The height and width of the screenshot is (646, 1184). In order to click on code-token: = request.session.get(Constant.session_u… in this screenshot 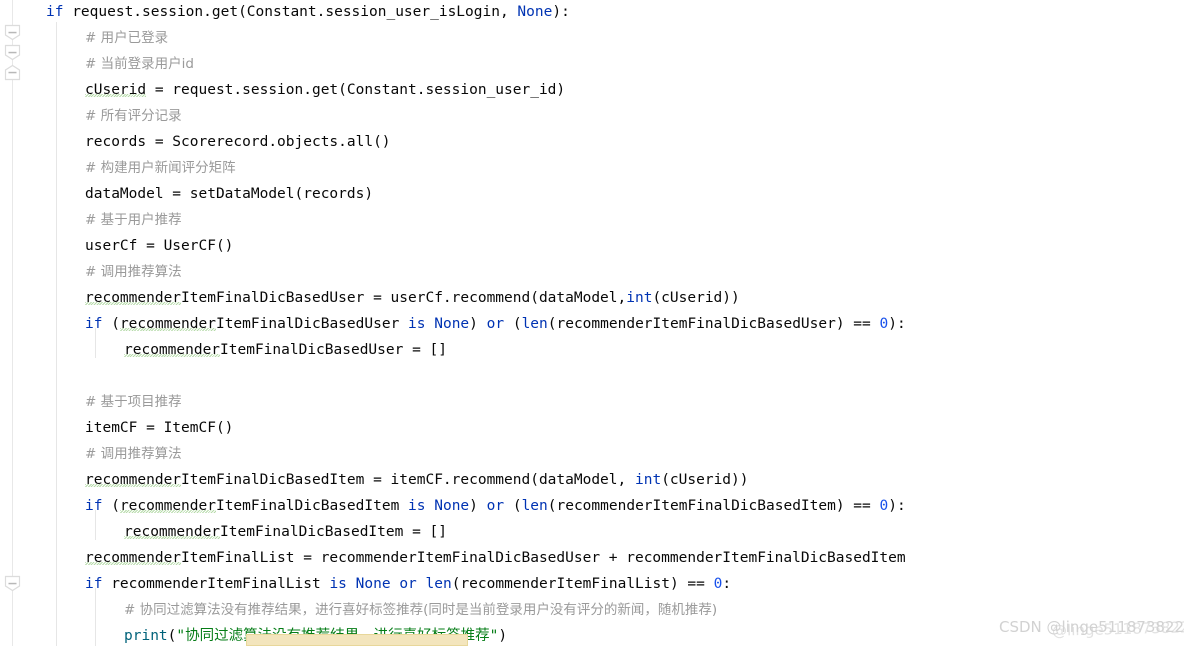, I will do `click(356, 90)`.